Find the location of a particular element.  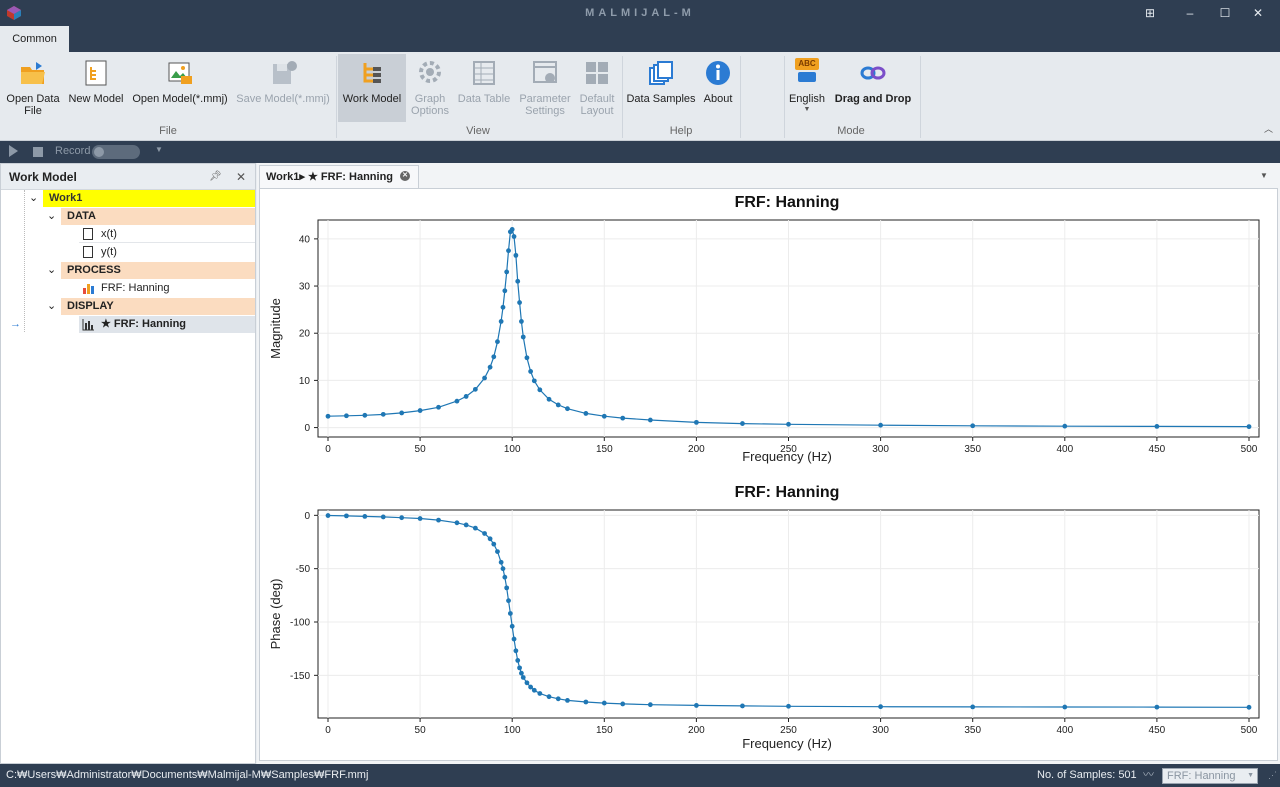

x-tick-label: 200 is located at coordinates (696, 449).